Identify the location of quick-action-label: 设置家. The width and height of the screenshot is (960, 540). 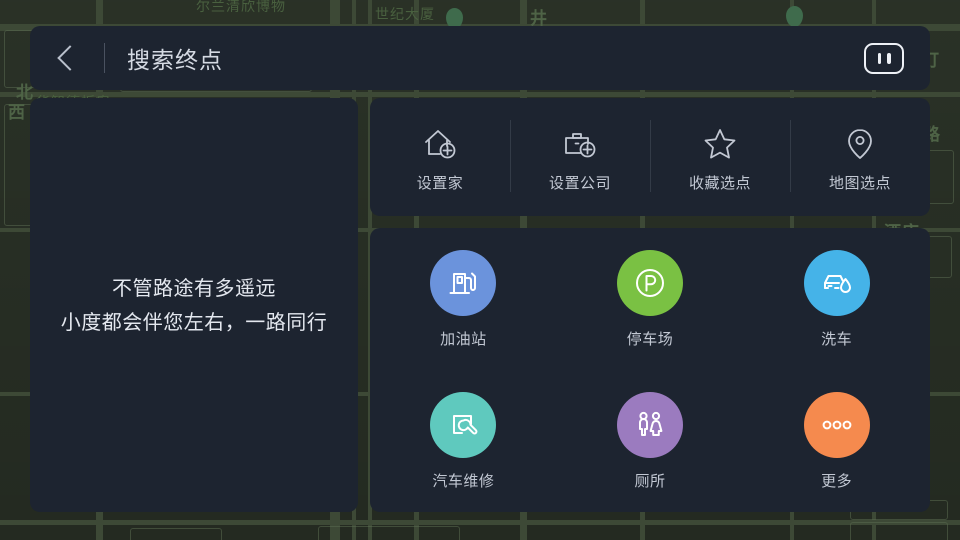
(440, 182).